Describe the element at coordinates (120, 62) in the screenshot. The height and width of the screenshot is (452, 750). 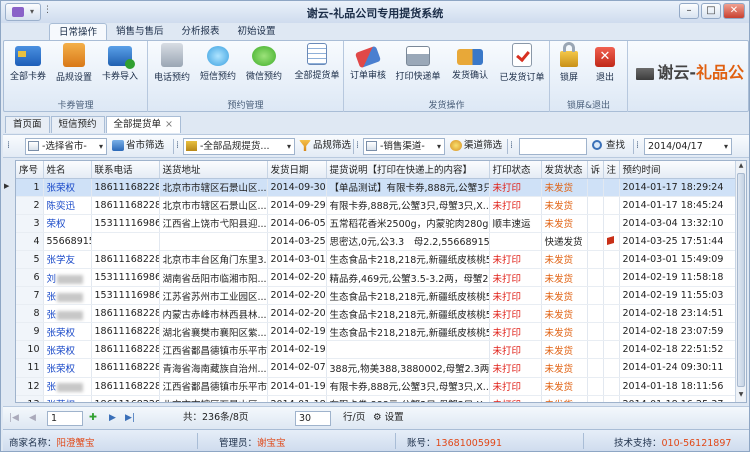
I see `import-cards-button: 卡券导入` at that location.